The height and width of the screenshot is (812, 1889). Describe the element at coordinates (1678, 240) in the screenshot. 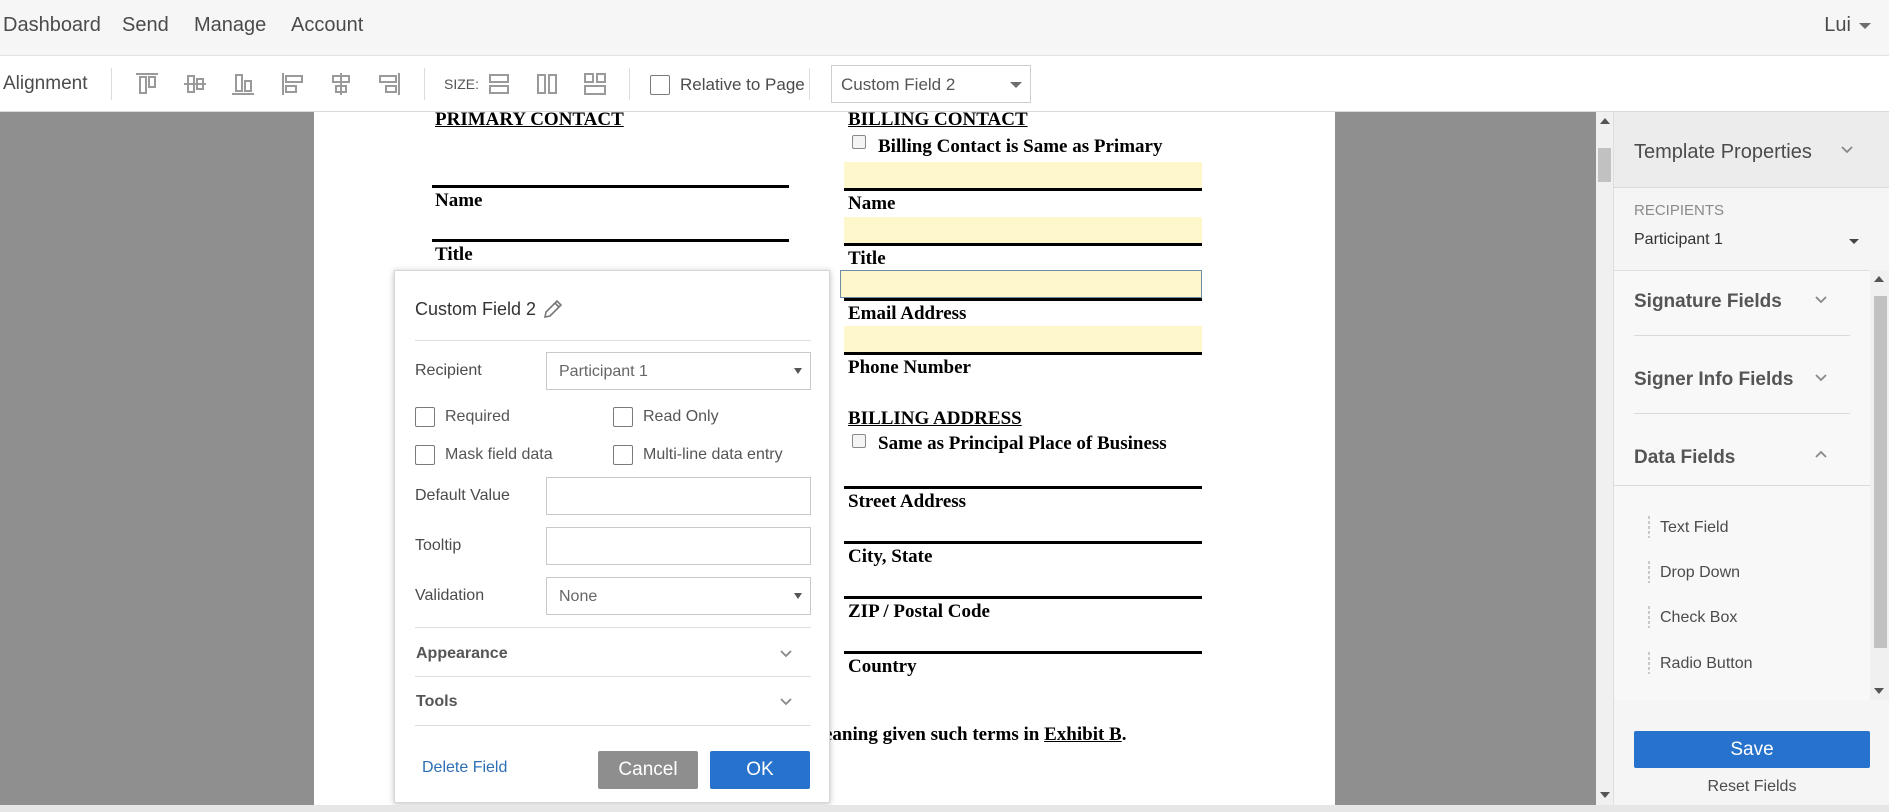

I see `recipient-selector: Participant 1` at that location.